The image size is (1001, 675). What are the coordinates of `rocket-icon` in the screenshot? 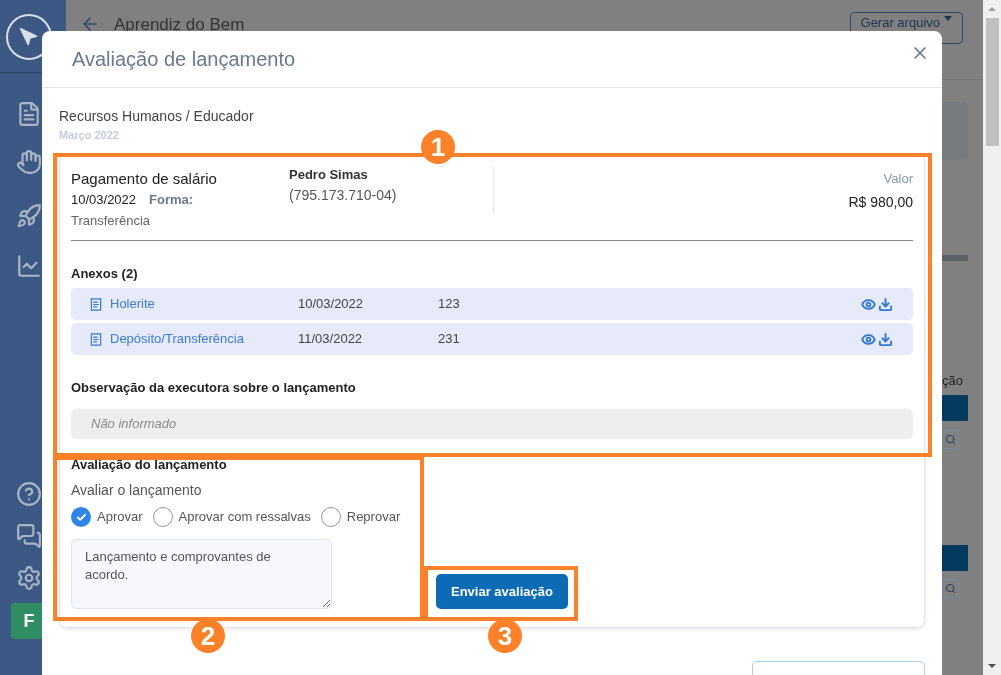 It's located at (29, 216).